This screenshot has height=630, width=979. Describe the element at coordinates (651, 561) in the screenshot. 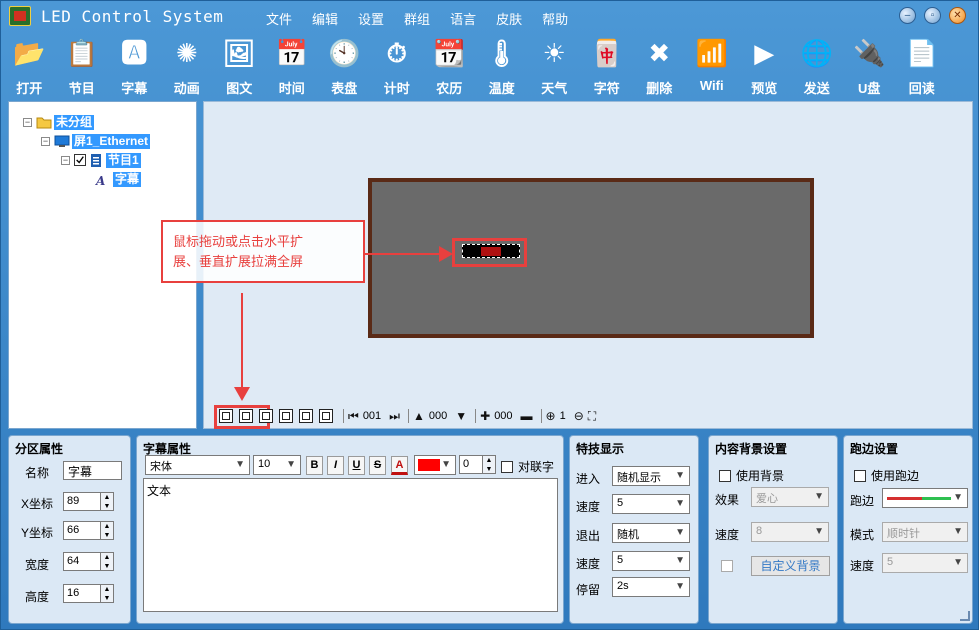

I see `exit-speed-select: 5 ▼` at that location.